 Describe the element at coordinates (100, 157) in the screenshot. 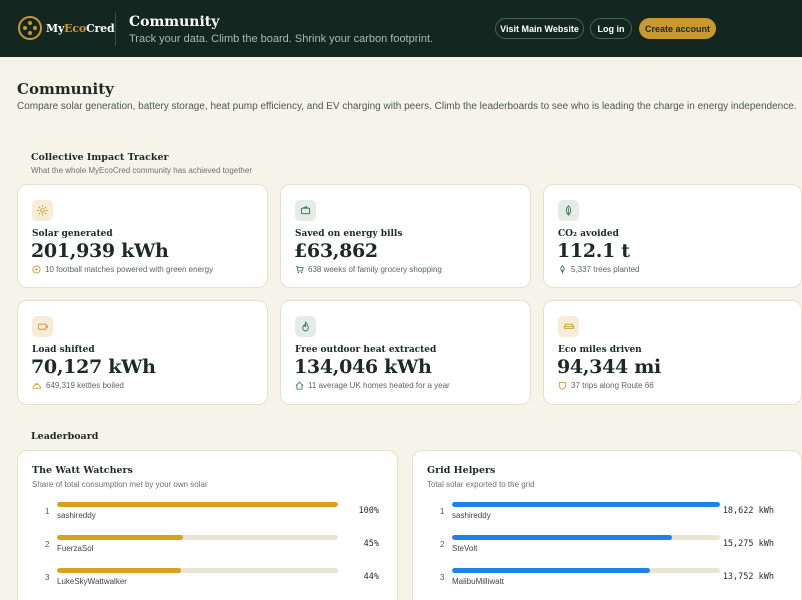

I see `impact-section-title: Collective Impact Tracker` at that location.